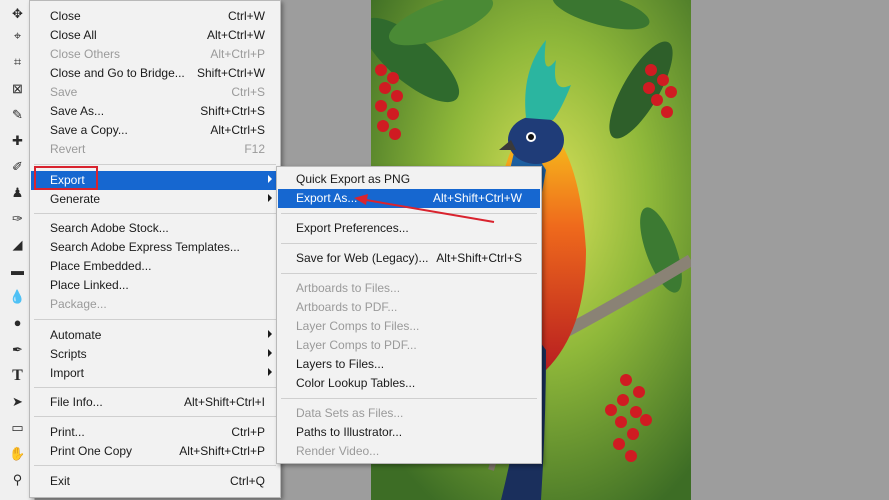 The width and height of the screenshot is (889, 500). What do you see at coordinates (17, 13) in the screenshot?
I see `move-tool-icon: ✥` at bounding box center [17, 13].